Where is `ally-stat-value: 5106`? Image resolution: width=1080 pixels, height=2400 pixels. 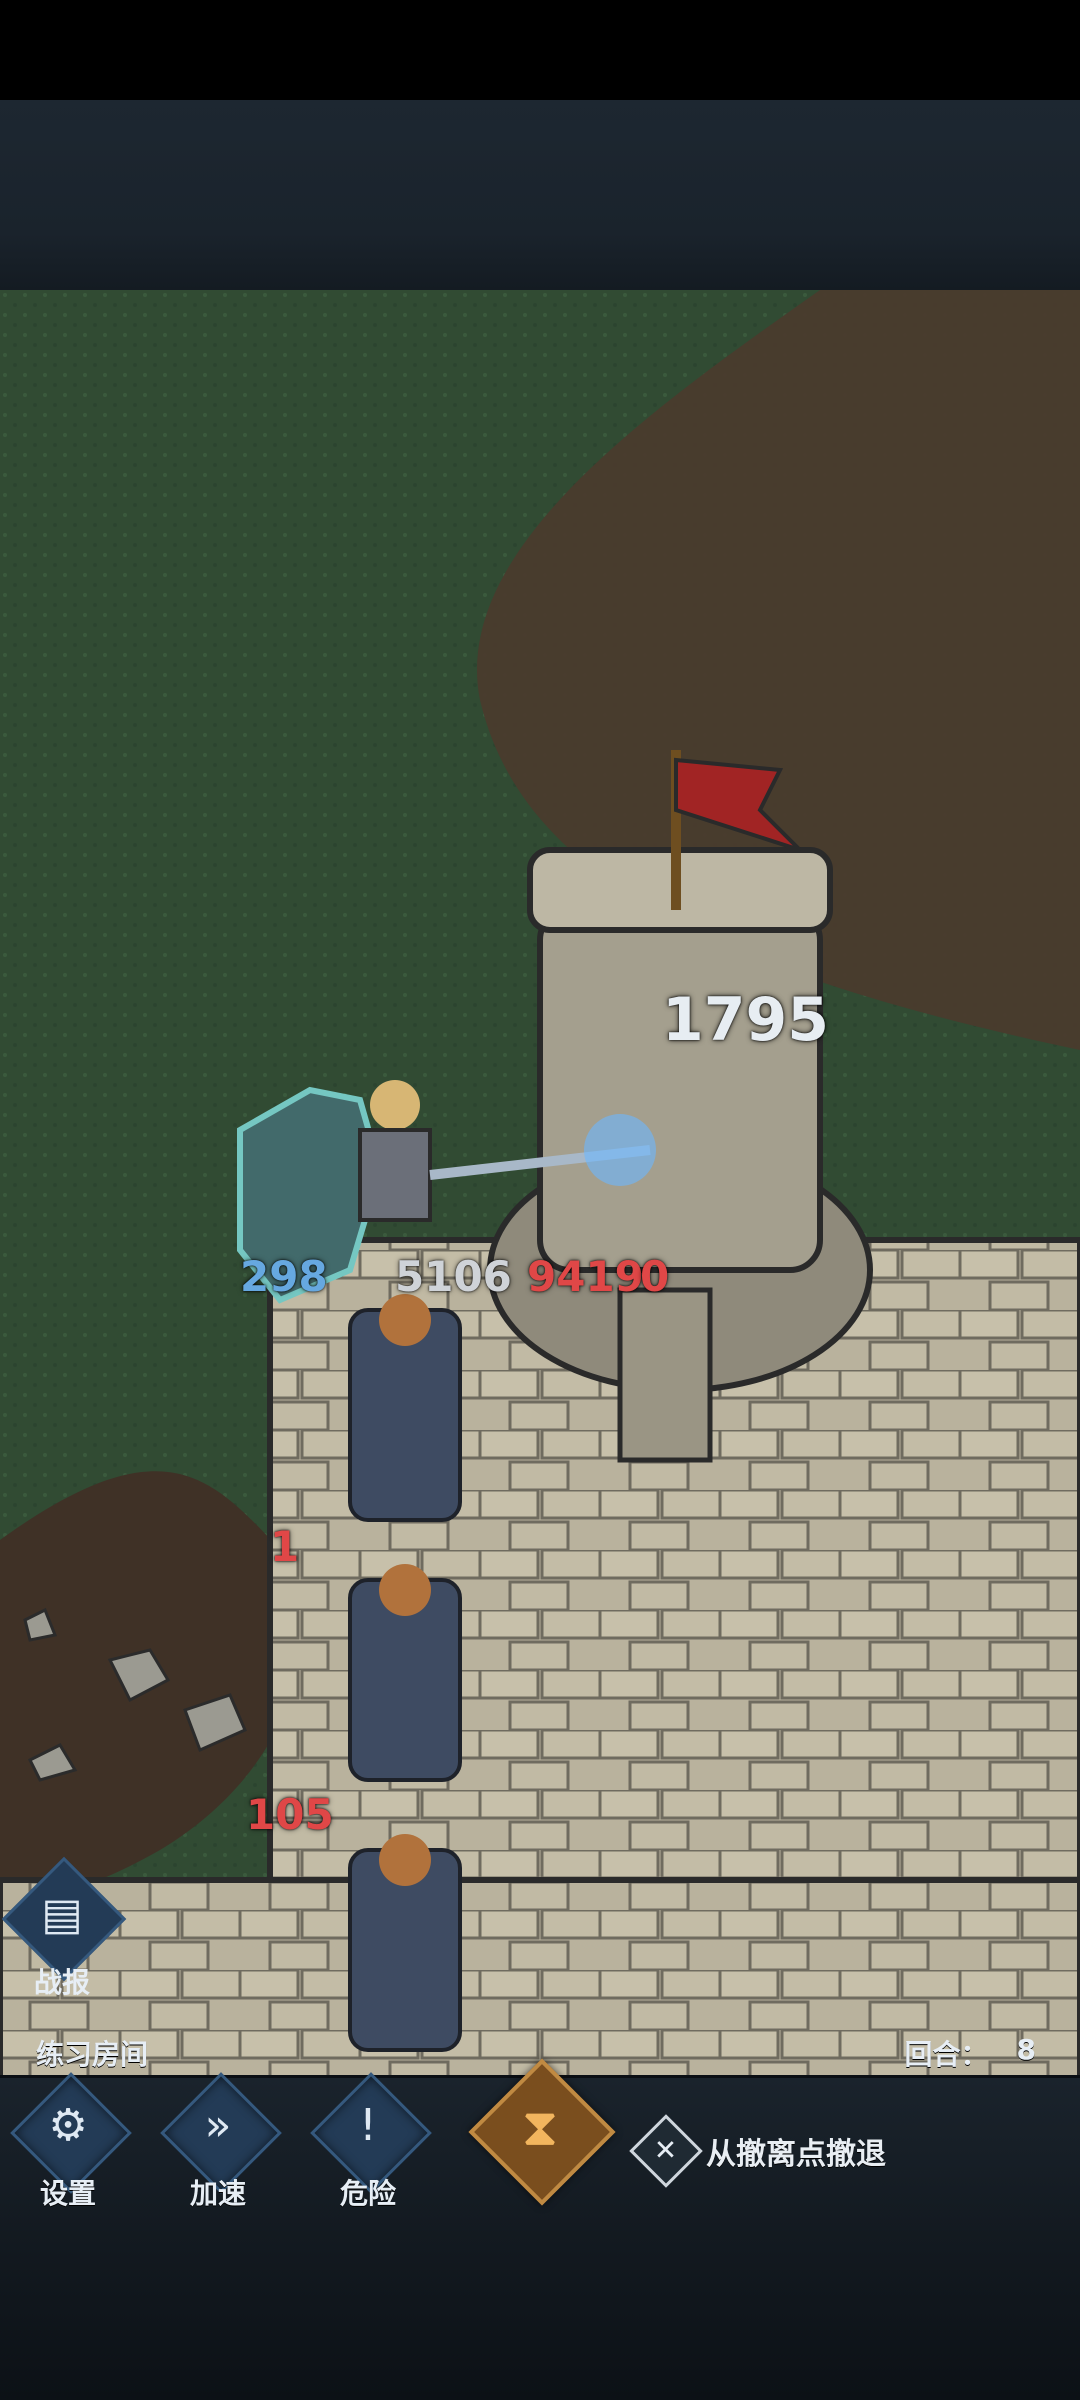 ally-stat-value: 5106 is located at coordinates (453, 1276).